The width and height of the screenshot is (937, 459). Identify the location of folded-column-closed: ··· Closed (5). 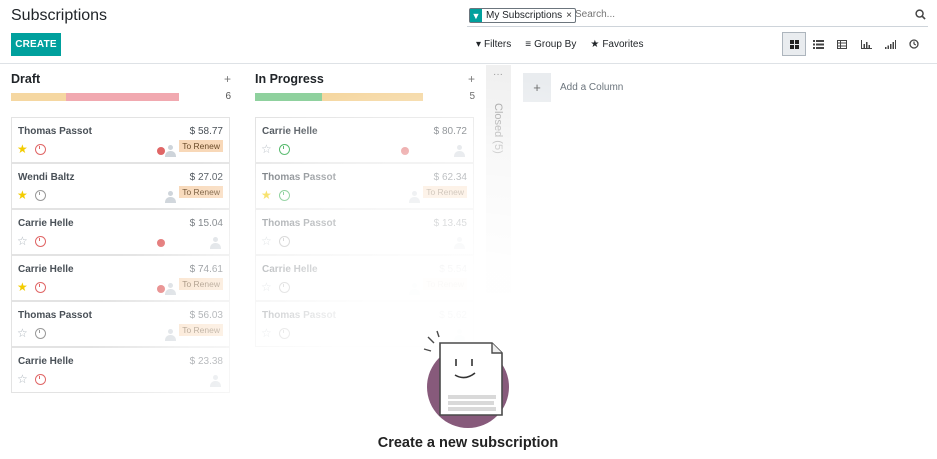
(498, 179).